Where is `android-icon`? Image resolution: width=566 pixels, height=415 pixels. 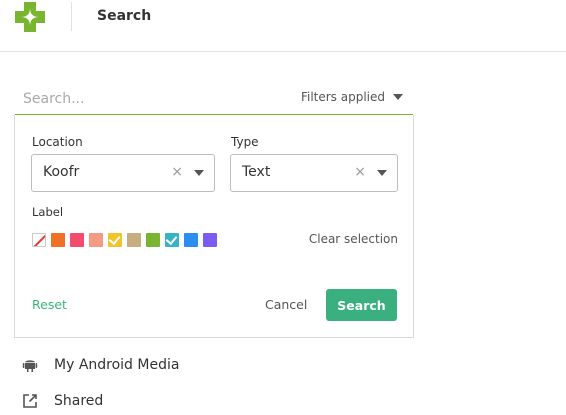
android-icon is located at coordinates (30, 366).